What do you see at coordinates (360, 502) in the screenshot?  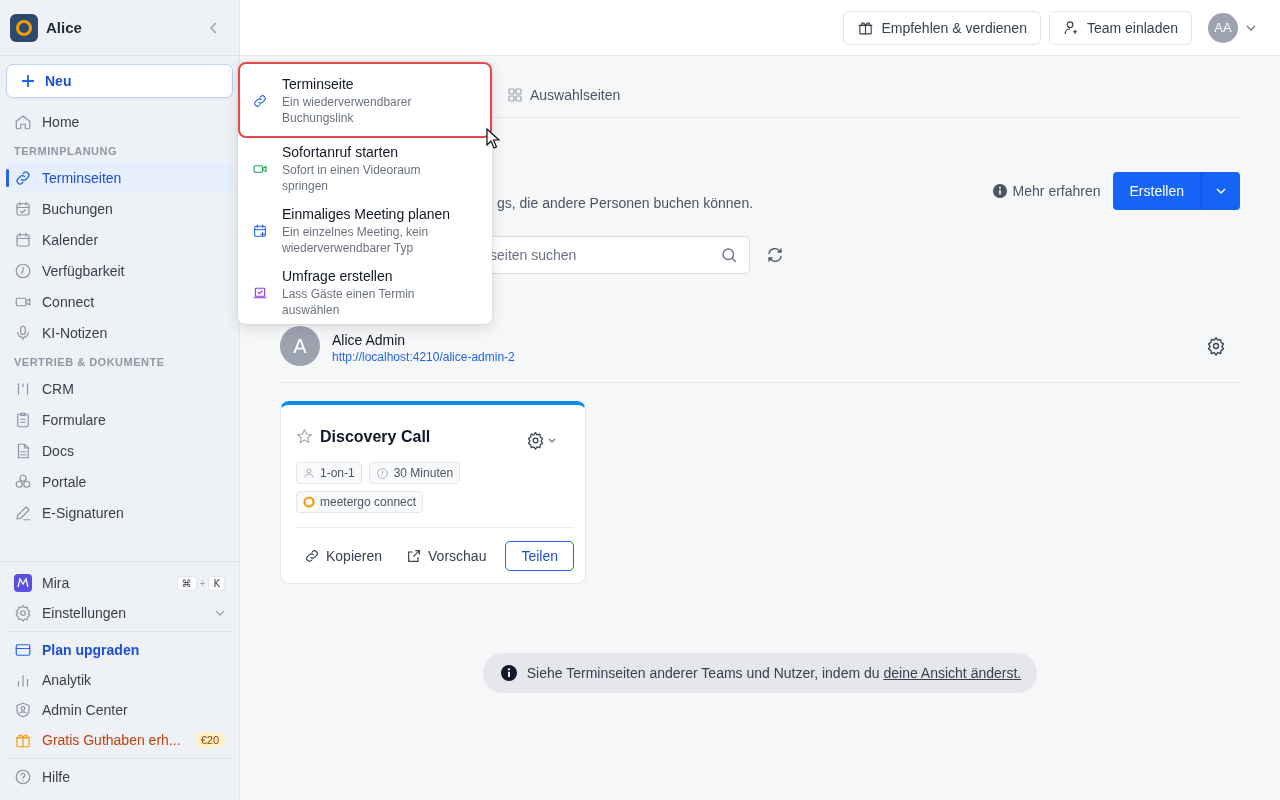 I see `tag: meetergo connect` at bounding box center [360, 502].